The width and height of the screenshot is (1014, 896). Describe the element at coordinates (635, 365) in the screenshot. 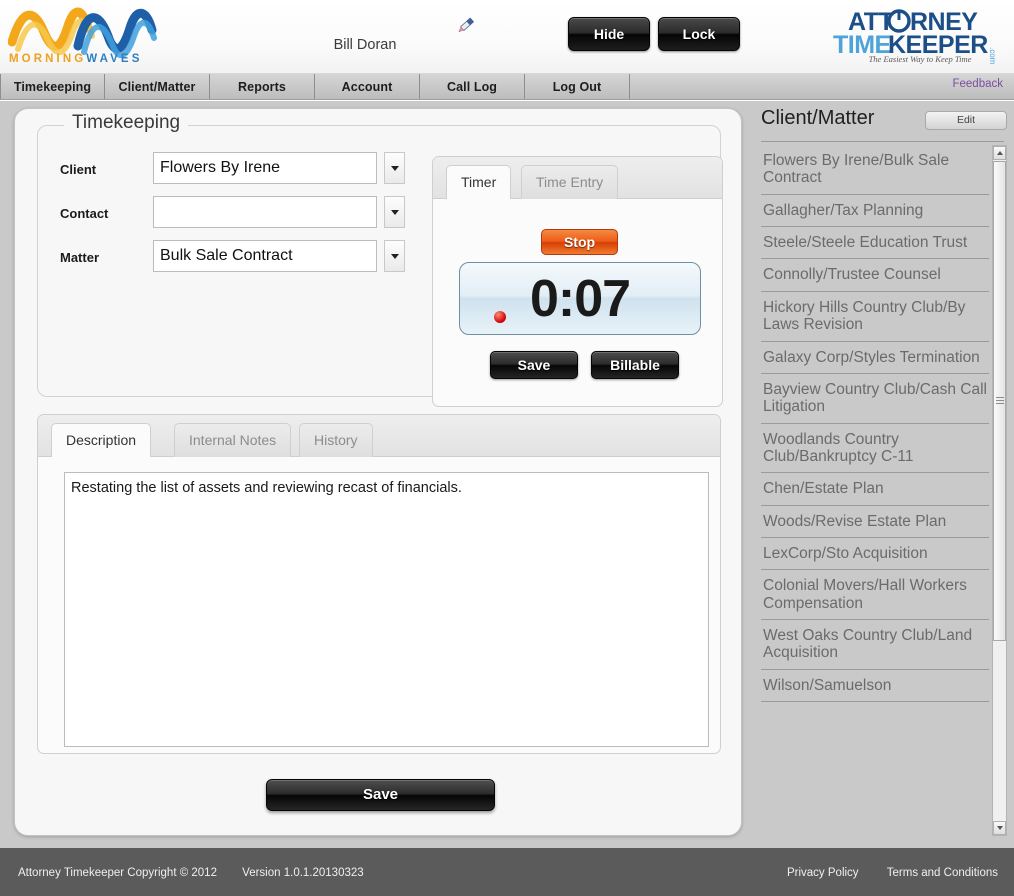

I see `billable-button: Billable` at that location.